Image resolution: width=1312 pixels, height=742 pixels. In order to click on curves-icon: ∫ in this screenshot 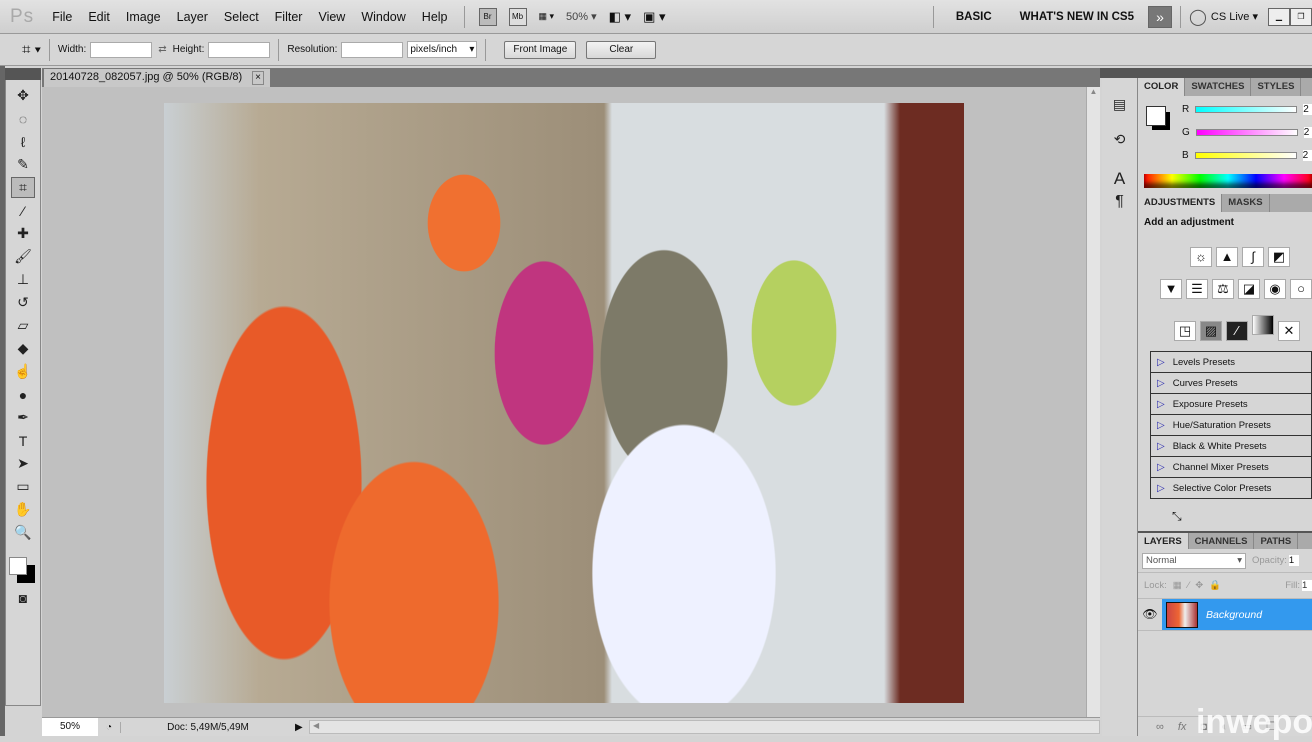, I will do `click(1253, 257)`.